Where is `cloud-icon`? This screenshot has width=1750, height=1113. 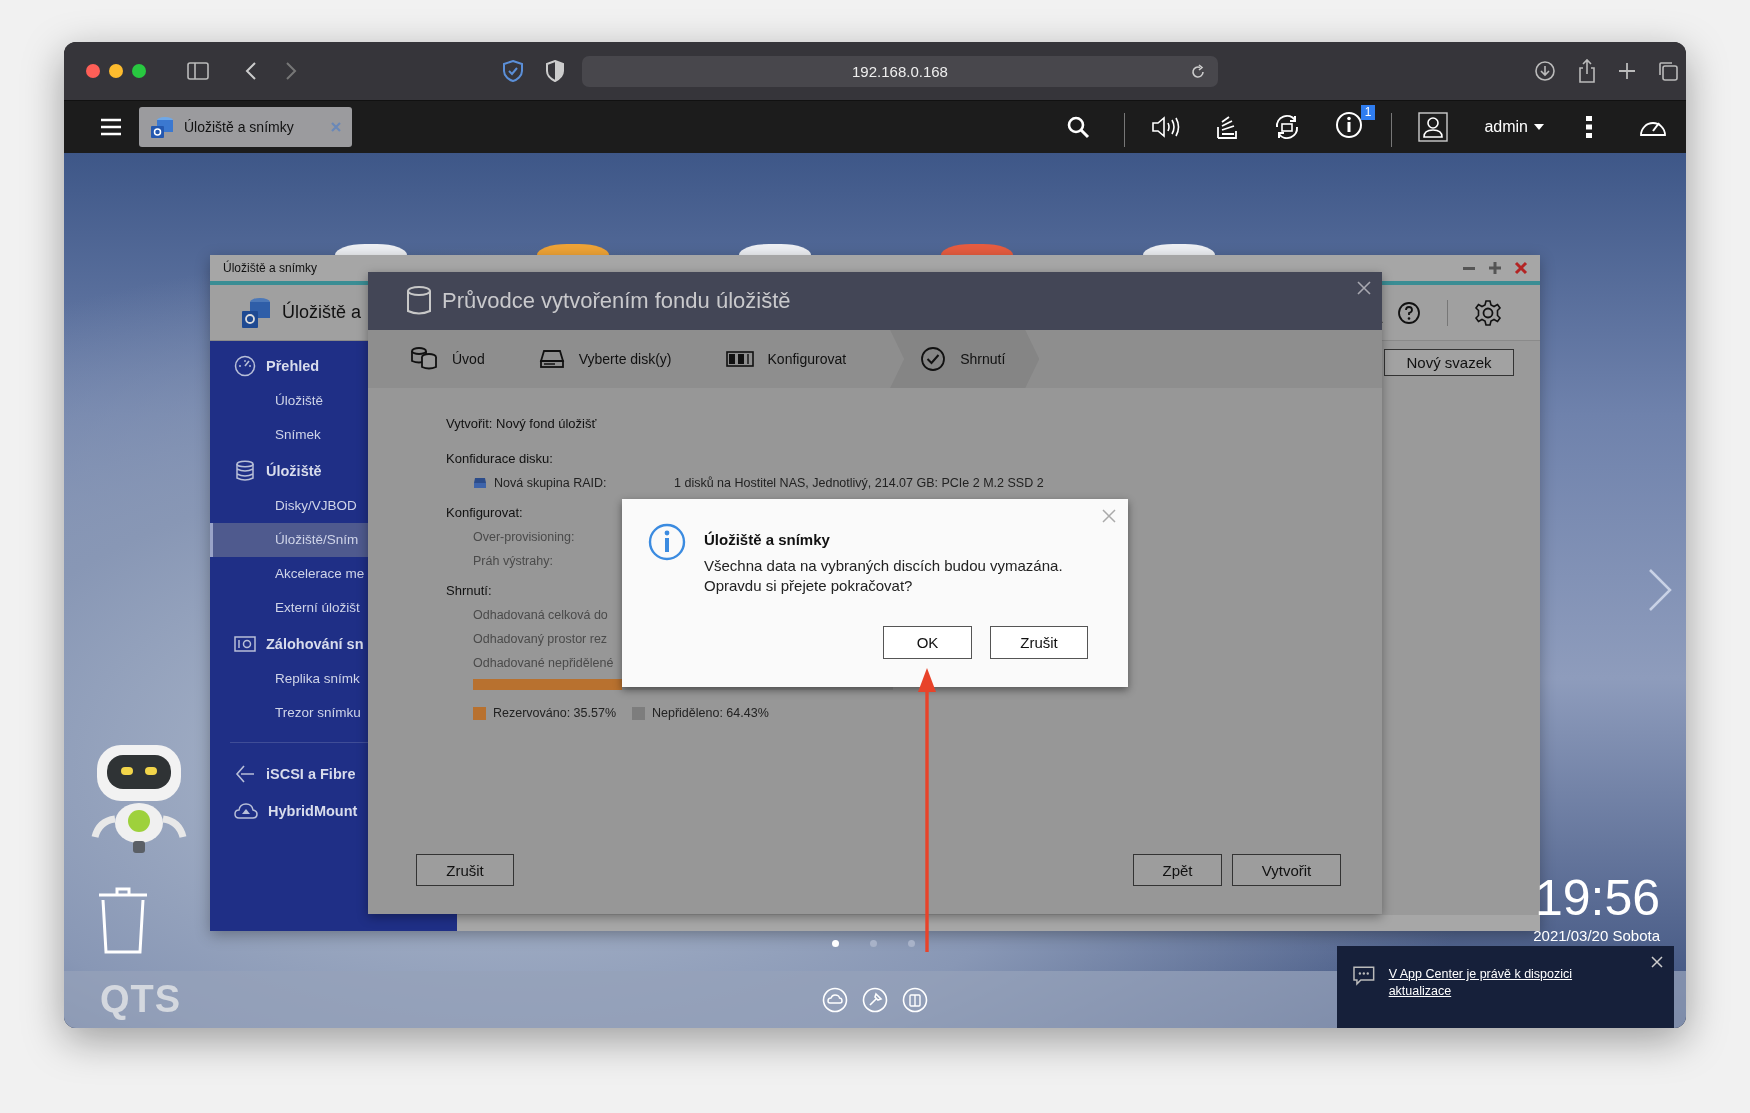
cloud-icon is located at coordinates (246, 810).